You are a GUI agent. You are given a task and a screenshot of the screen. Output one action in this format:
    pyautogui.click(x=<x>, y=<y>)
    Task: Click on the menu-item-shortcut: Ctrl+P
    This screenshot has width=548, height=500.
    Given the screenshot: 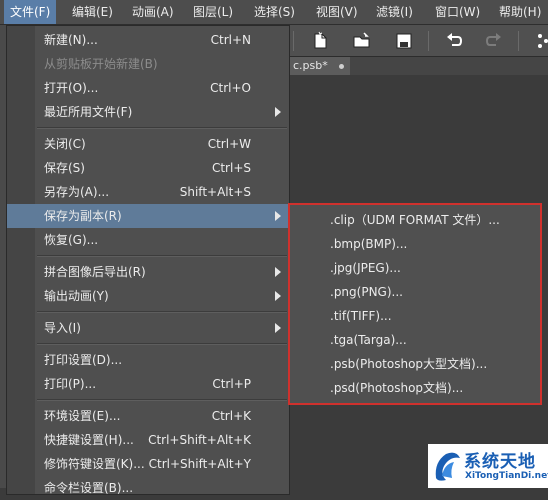 What is the action you would take?
    pyautogui.click(x=231, y=384)
    